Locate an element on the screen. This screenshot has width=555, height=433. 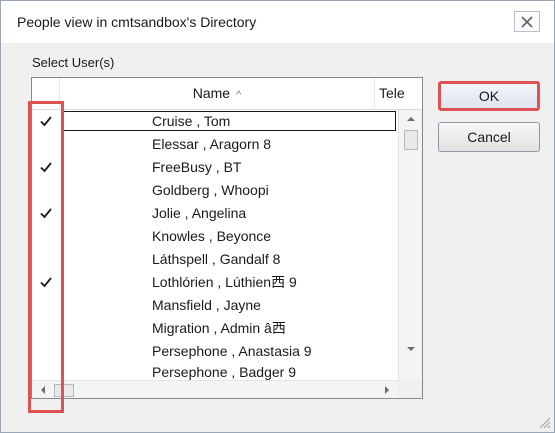
vertical-scrollbar is located at coordinates (410, 245).